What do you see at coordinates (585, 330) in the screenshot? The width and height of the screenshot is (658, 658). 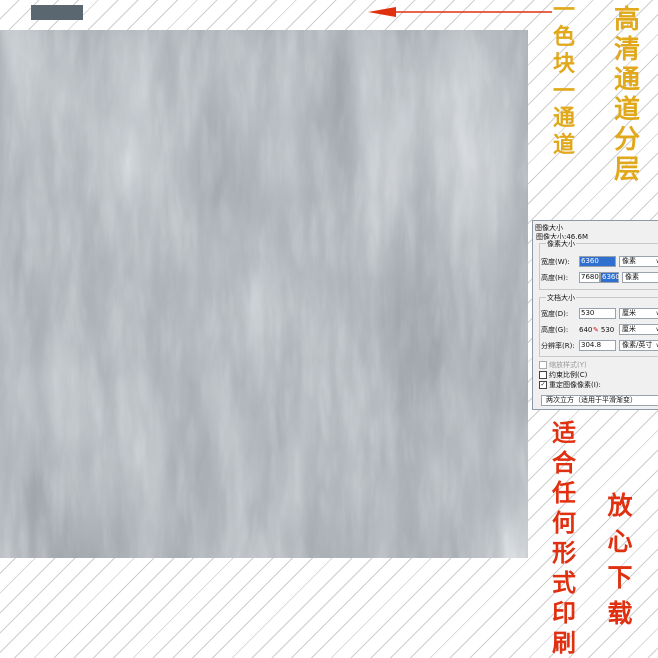 I see `doc-height-input: 640` at bounding box center [585, 330].